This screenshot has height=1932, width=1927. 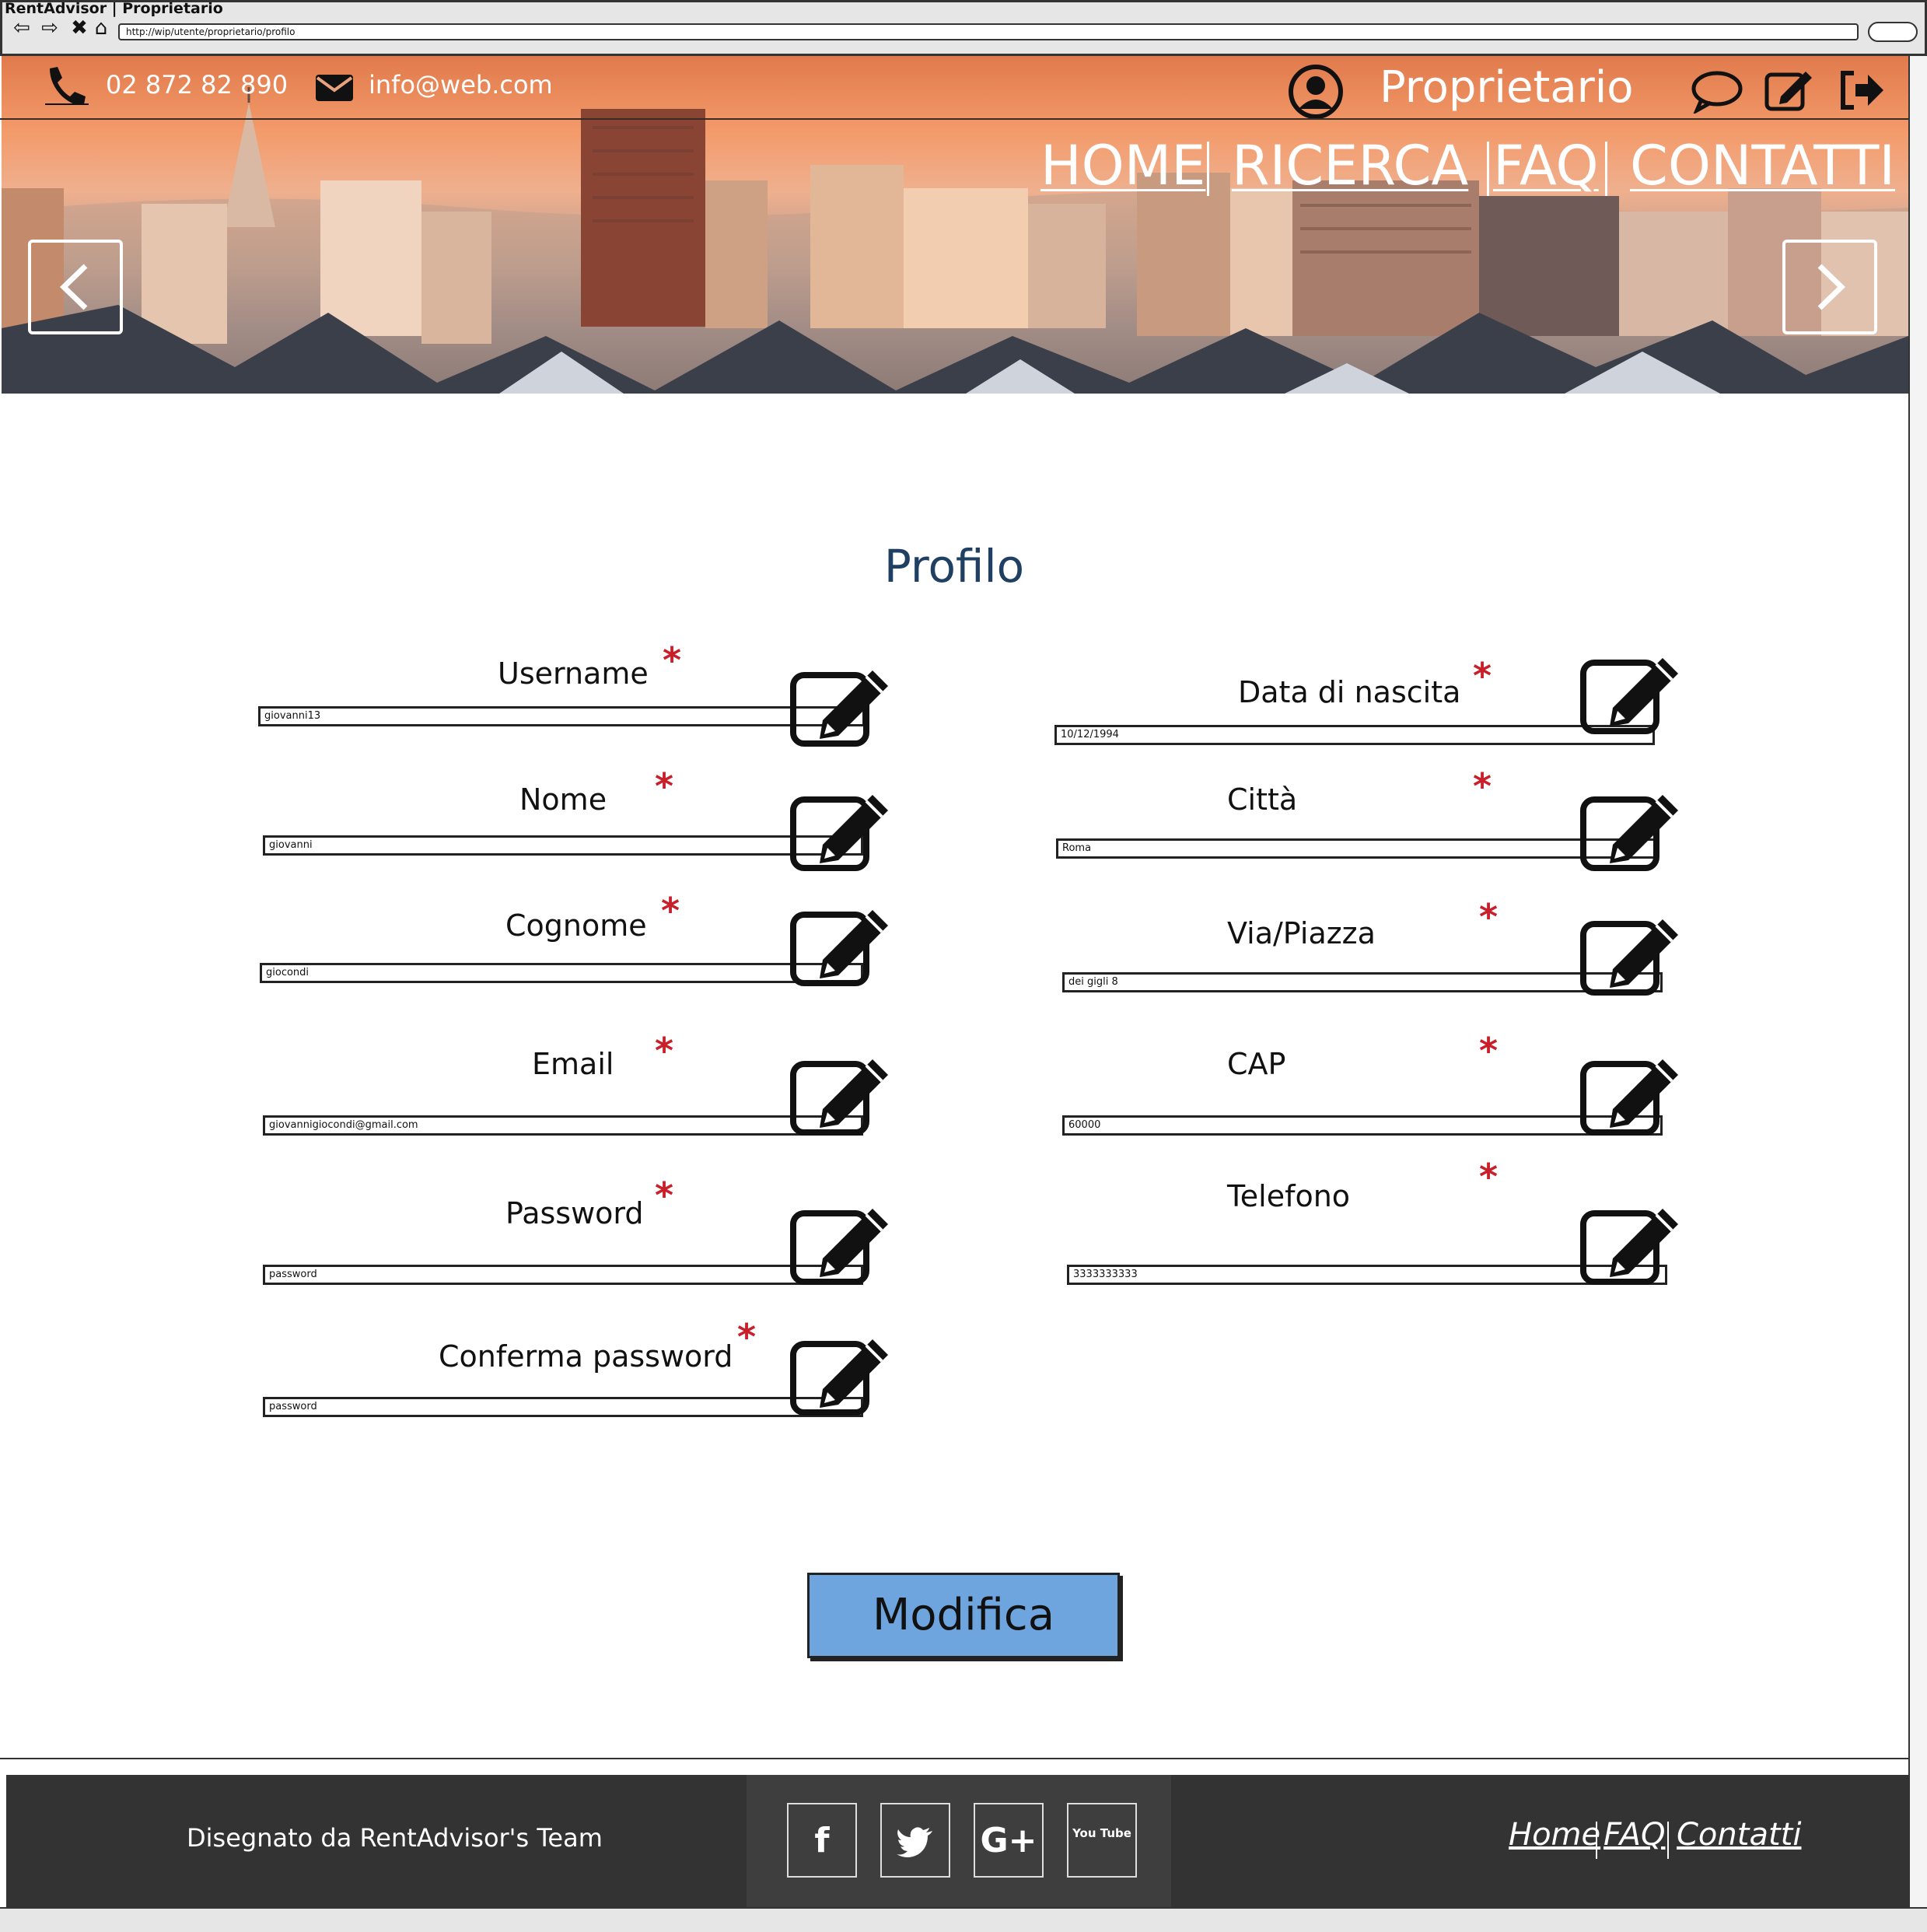 What do you see at coordinates (1739, 1835) in the screenshot?
I see `footer-link-contatti: Contatti` at bounding box center [1739, 1835].